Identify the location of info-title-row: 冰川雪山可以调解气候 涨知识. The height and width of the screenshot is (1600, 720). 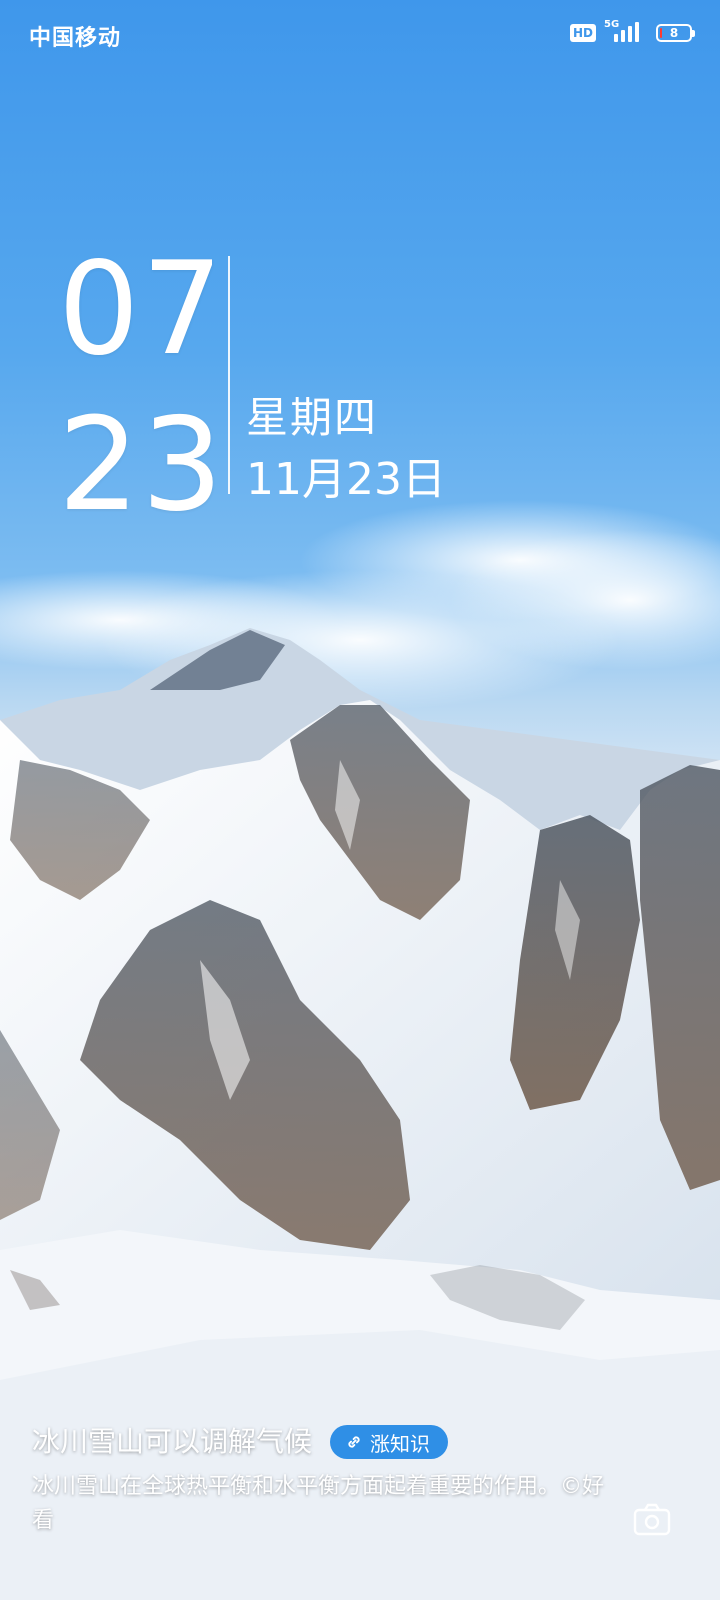
(332, 1442).